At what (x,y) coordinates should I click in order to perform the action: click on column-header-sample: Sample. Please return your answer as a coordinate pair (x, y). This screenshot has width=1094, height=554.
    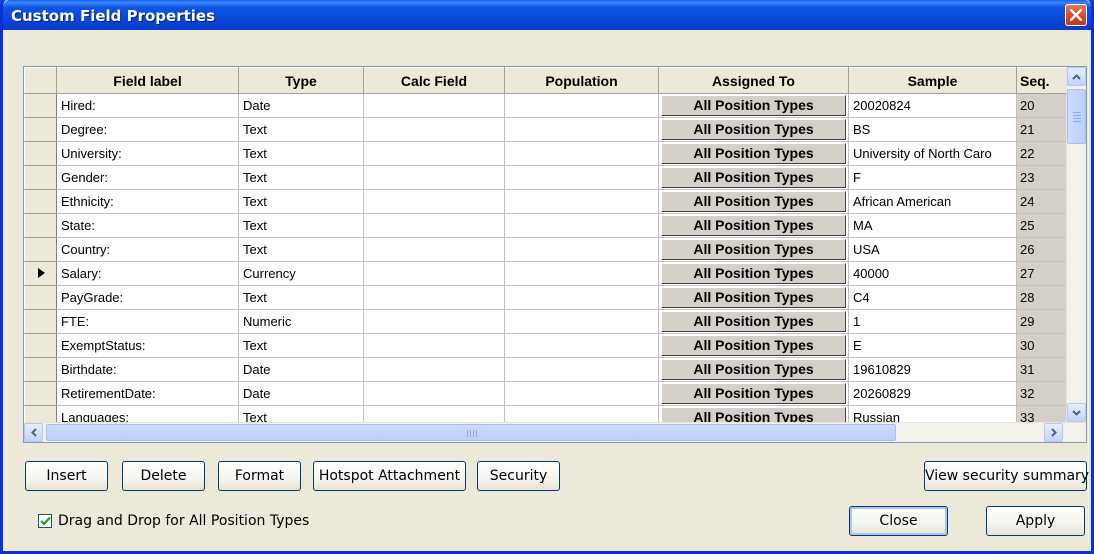
    Looking at the image, I should click on (932, 80).